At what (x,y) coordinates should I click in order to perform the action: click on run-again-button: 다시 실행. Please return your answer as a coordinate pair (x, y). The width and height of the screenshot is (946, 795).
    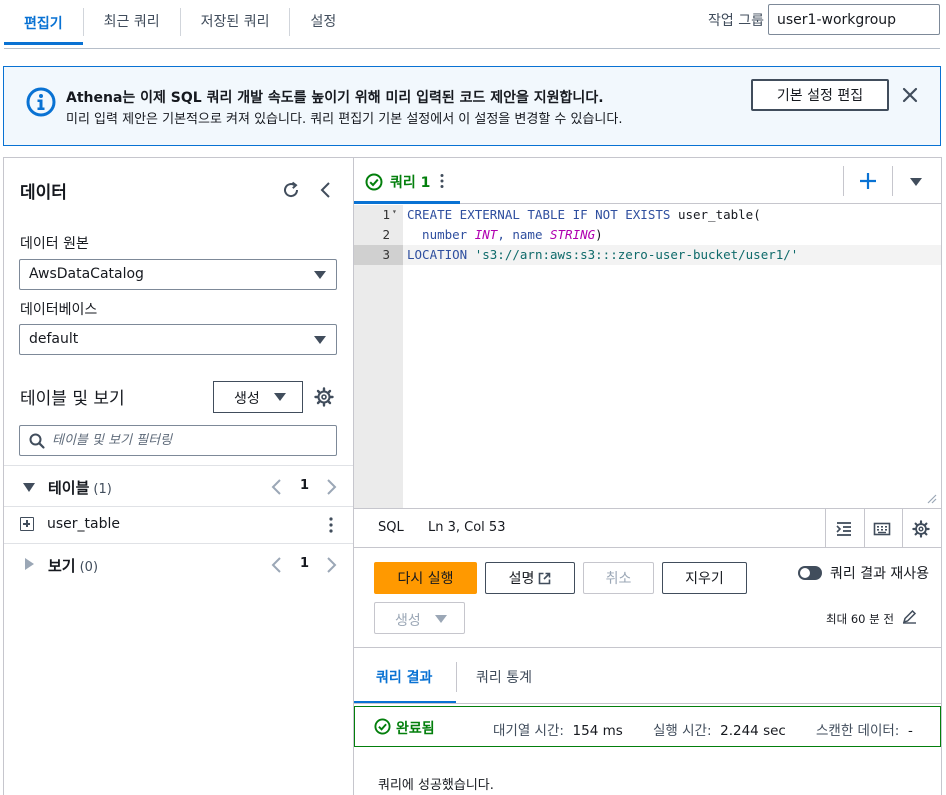
    Looking at the image, I should click on (425, 578).